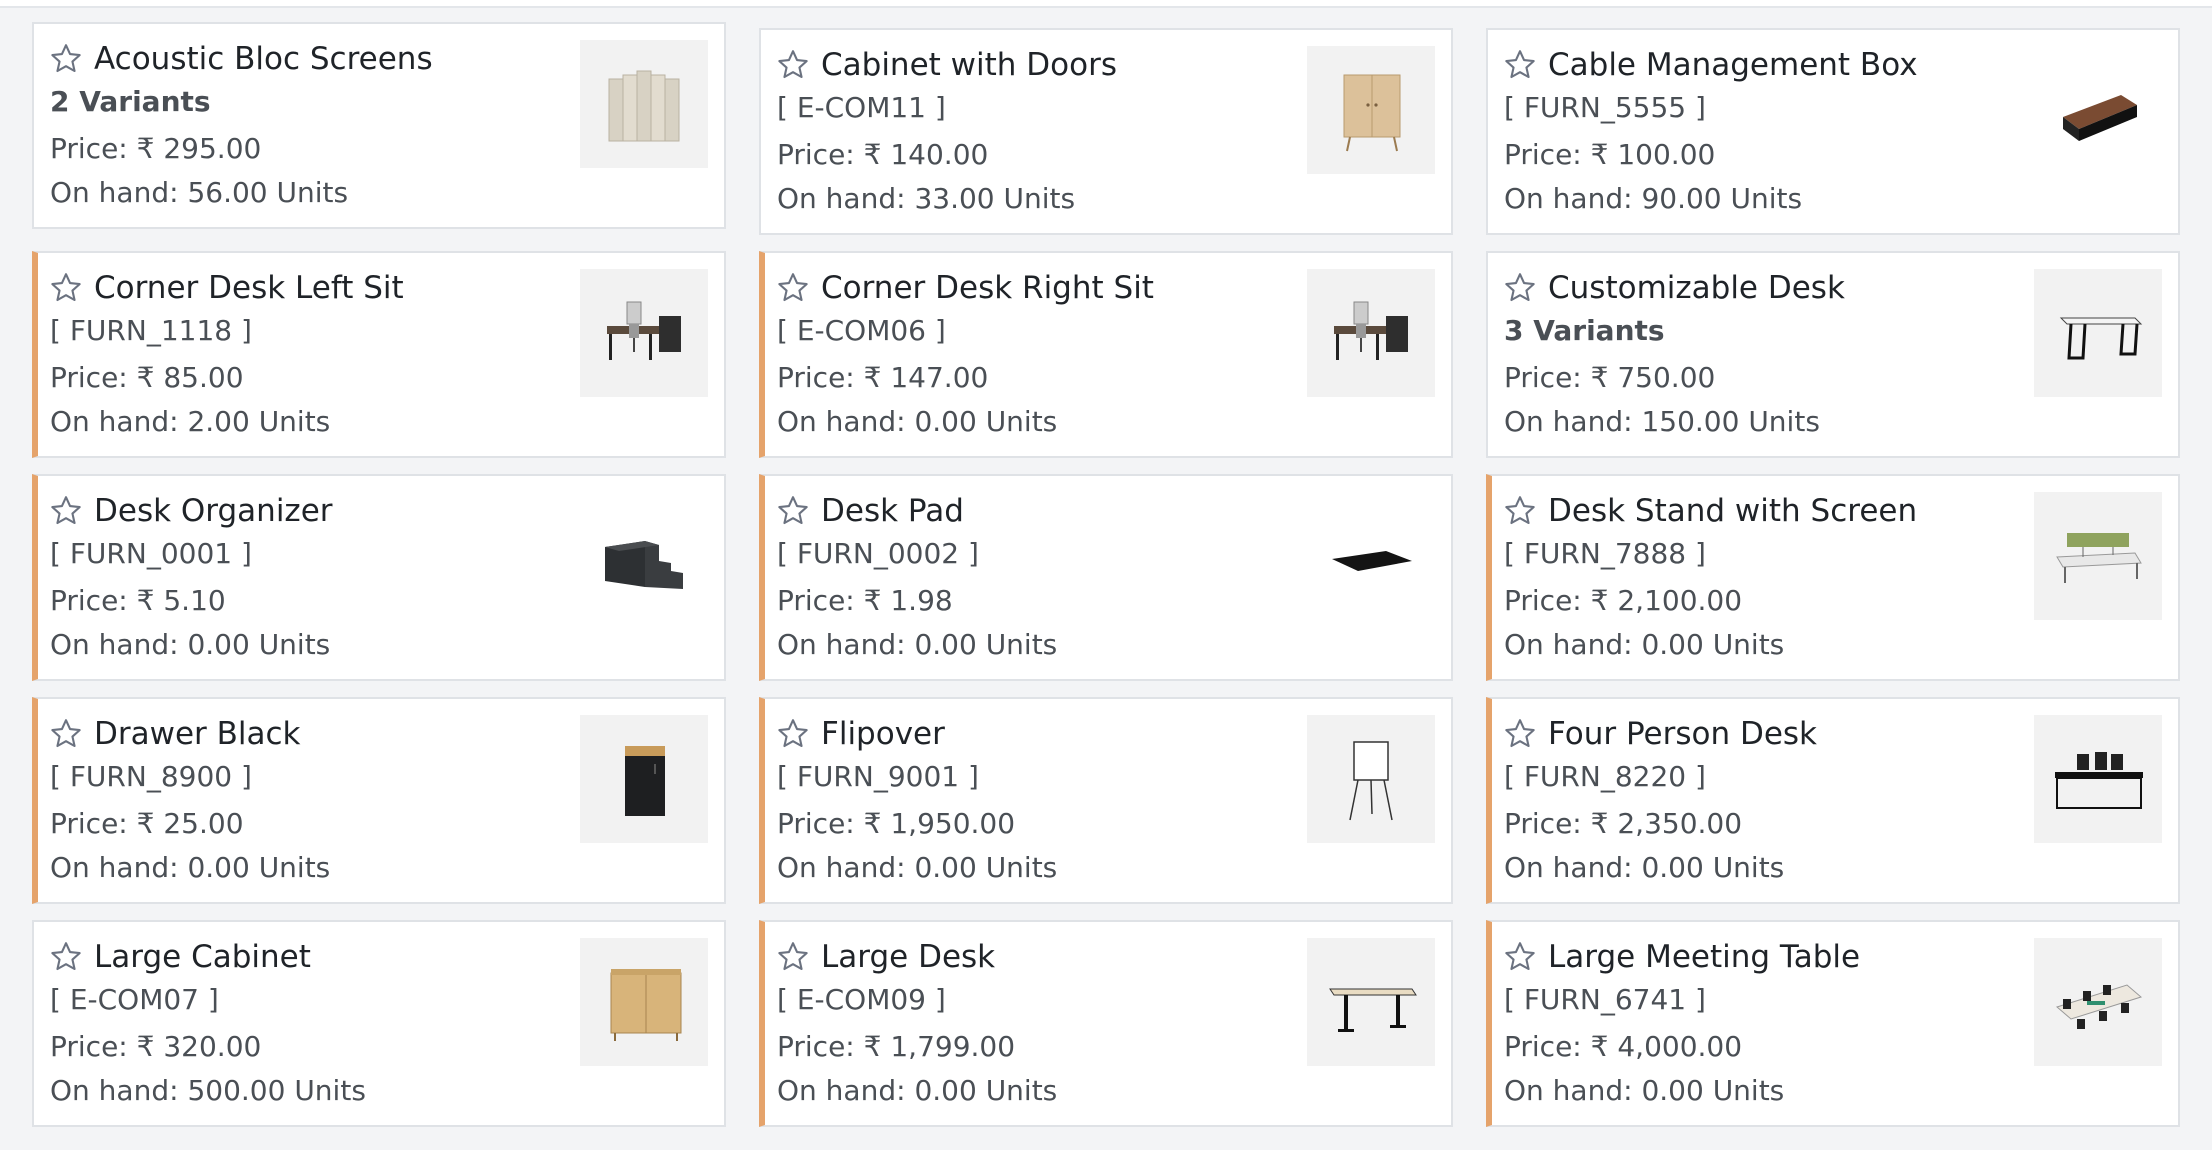 Image resolution: width=2212 pixels, height=1150 pixels. I want to click on product-price: Price: ₹ 750.00, so click(1610, 377).